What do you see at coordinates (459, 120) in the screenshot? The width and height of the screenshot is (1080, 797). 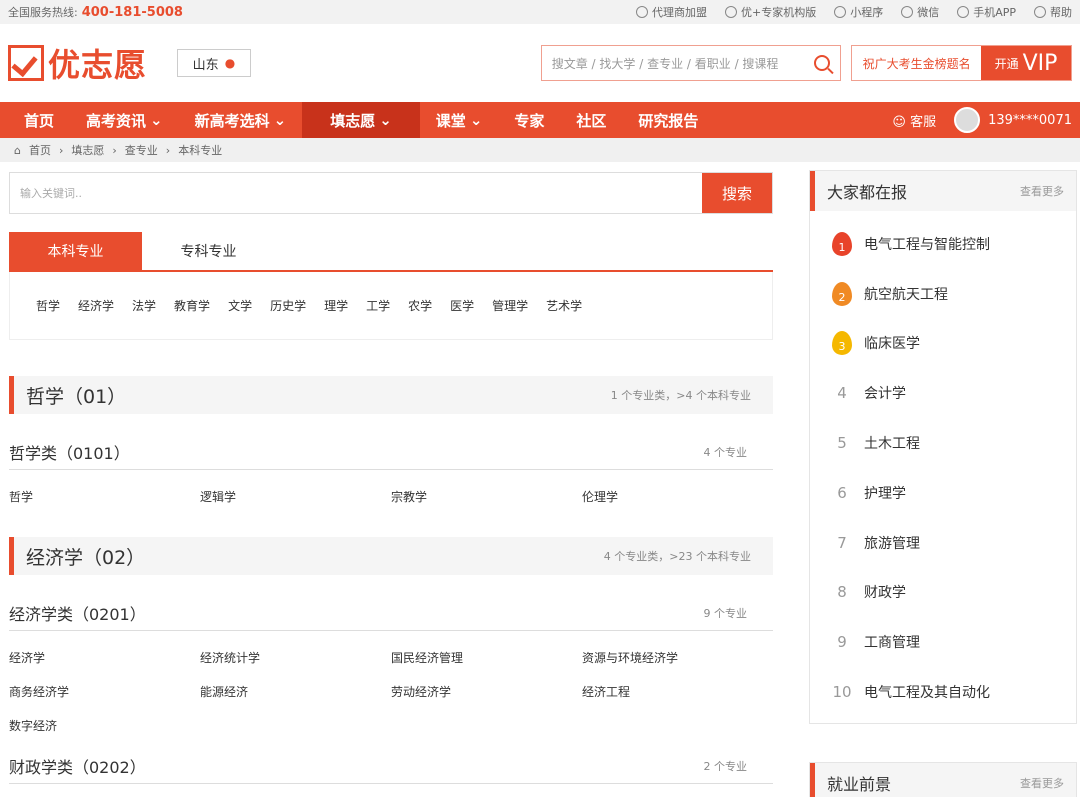 I see `nav-class: 课堂 ⌄` at bounding box center [459, 120].